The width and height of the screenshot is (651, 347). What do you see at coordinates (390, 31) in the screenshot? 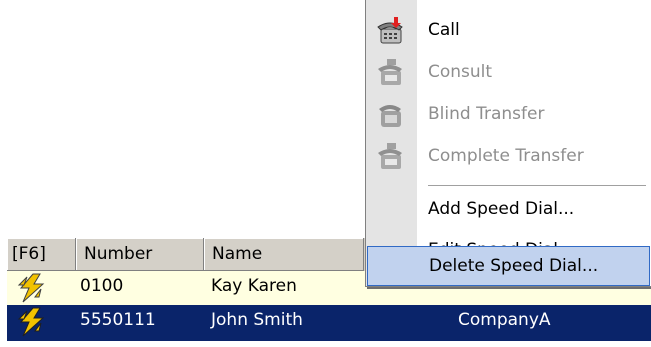
I see `phone-call-icon` at bounding box center [390, 31].